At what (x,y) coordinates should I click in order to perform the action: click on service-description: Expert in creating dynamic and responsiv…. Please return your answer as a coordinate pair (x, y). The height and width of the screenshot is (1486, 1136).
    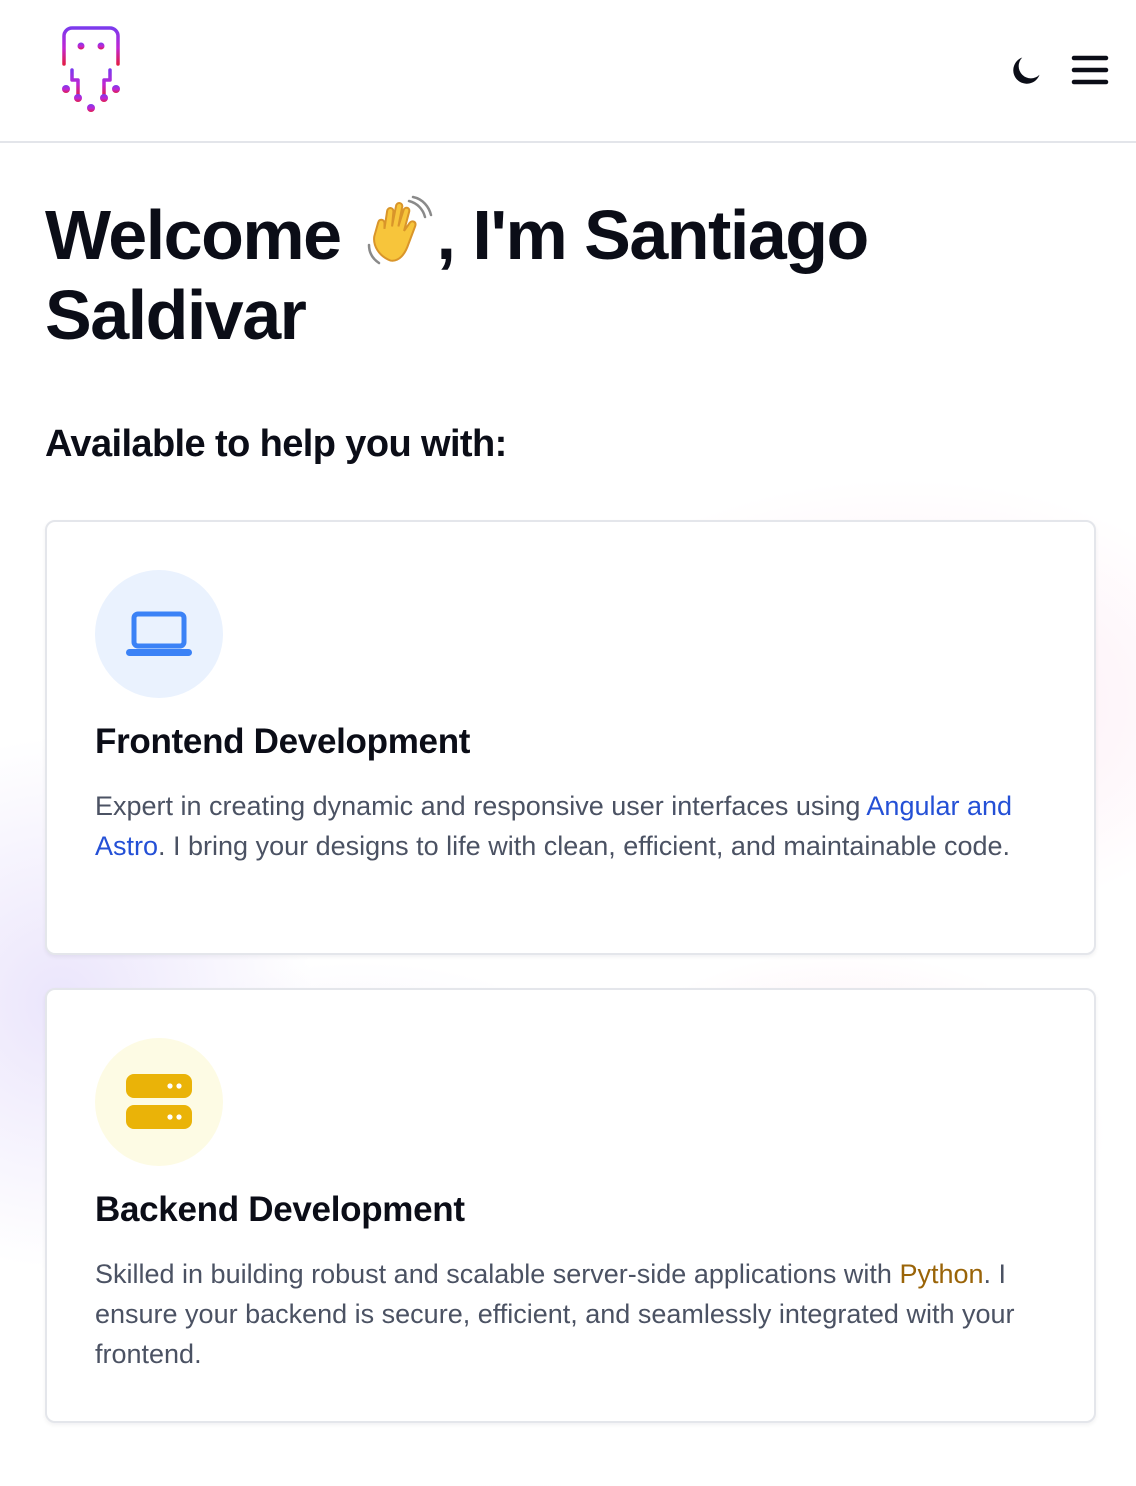
    Looking at the image, I should click on (554, 826).